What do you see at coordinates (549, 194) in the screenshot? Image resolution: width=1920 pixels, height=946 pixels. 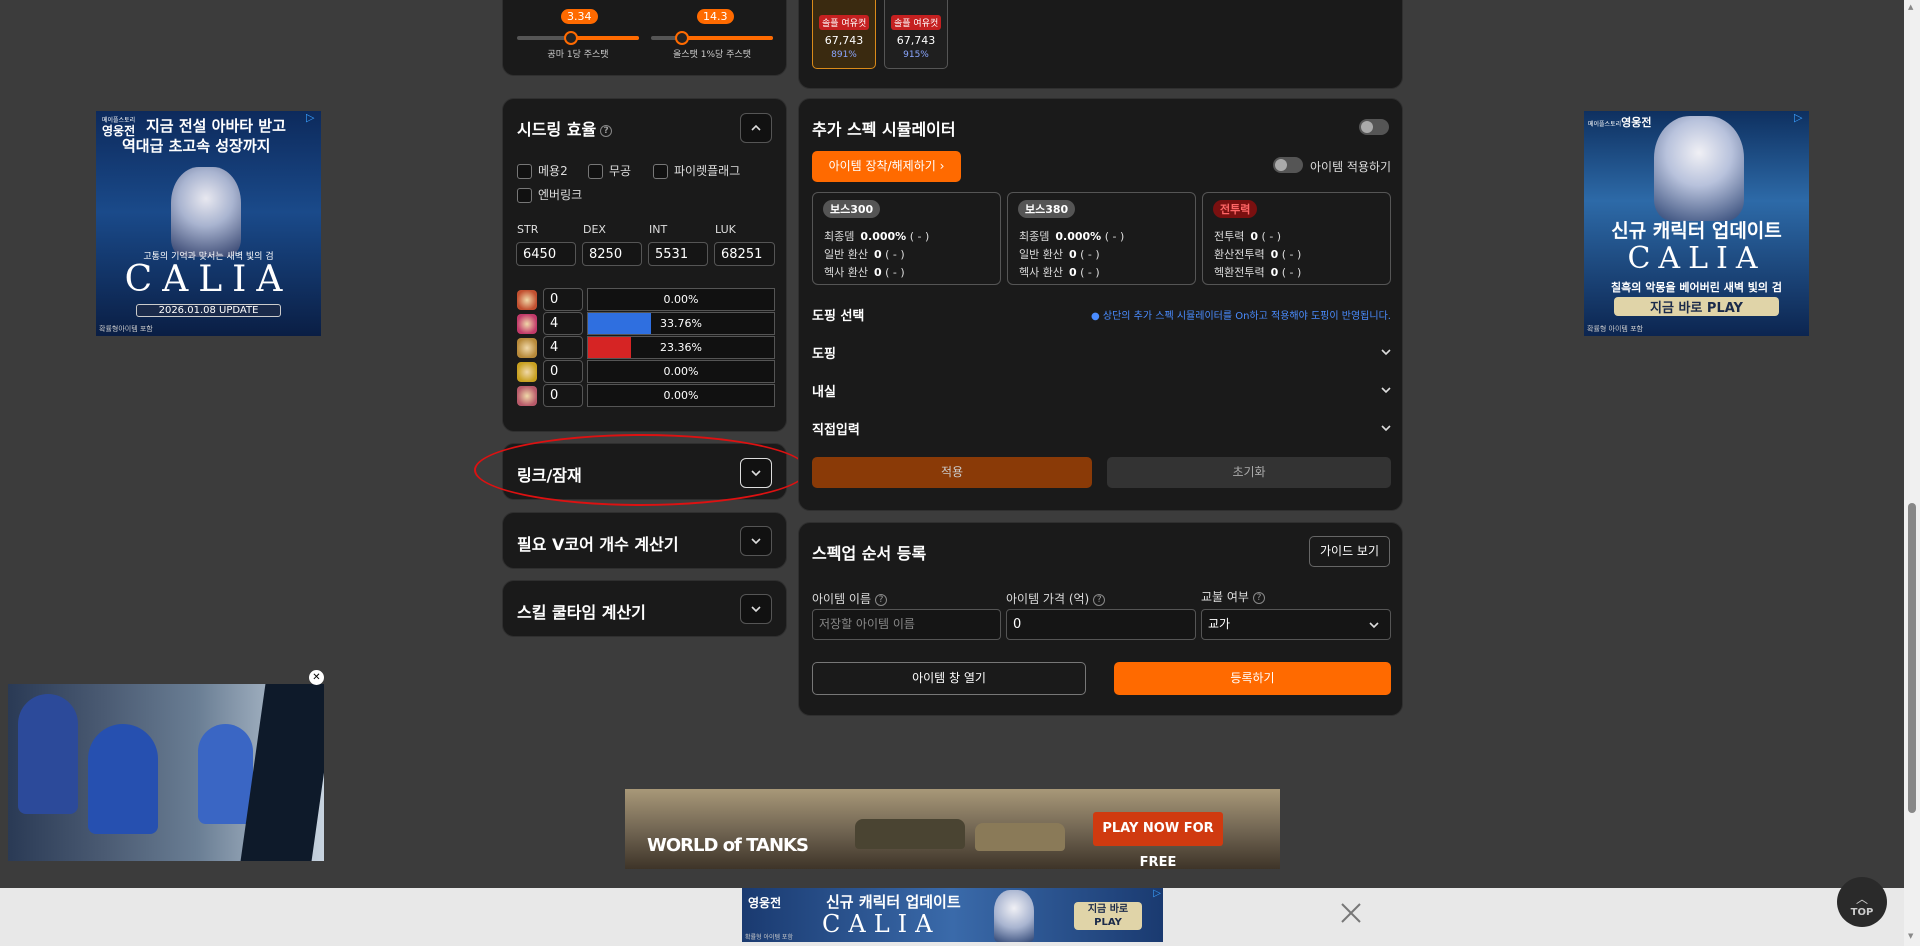 I see `check-item-3: 엔버링크` at bounding box center [549, 194].